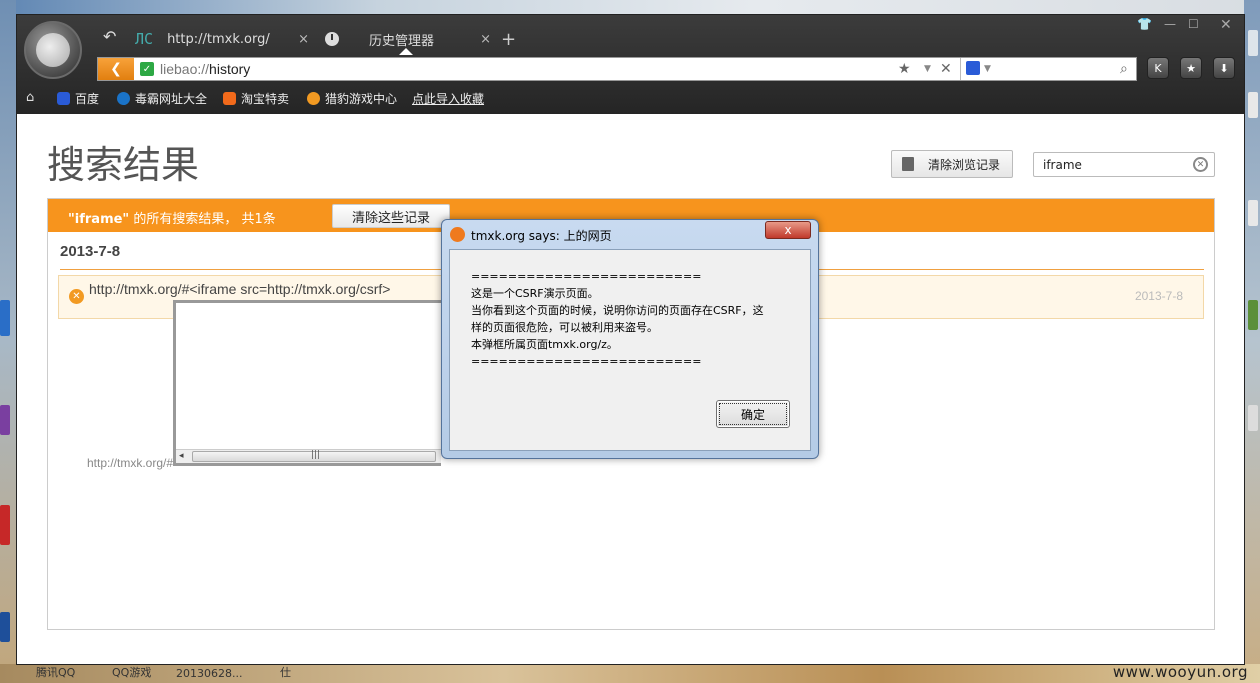 The height and width of the screenshot is (683, 1260). Describe the element at coordinates (630, 673) in the screenshot. I see `taskbar: 腾讯QQ QQ游戏 20130628... 仕` at that location.